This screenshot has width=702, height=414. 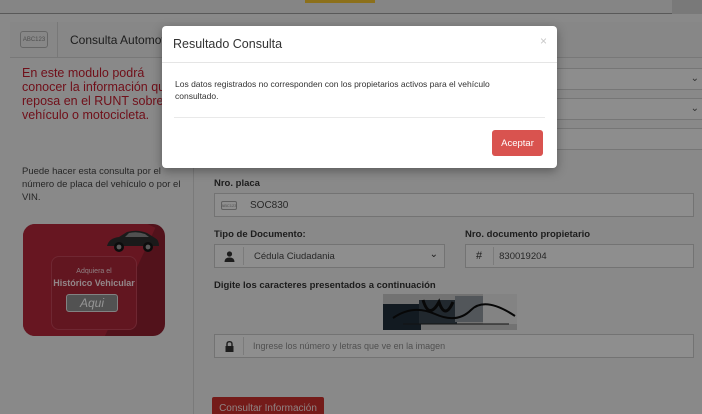 I want to click on modal-header-divider, so click(x=359, y=62).